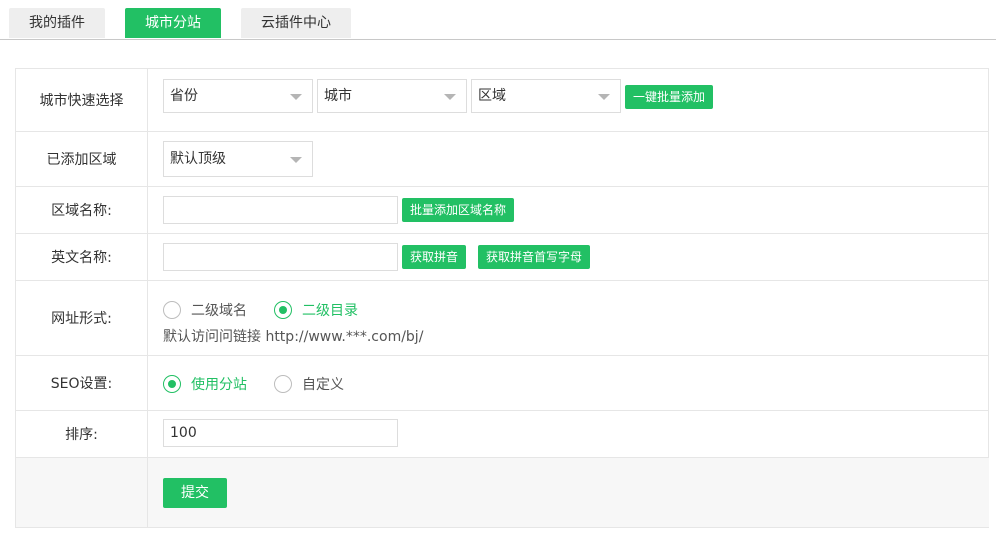 The image size is (996, 537). Describe the element at coordinates (82, 159) in the screenshot. I see `added-area-label: 已添加区域` at that location.